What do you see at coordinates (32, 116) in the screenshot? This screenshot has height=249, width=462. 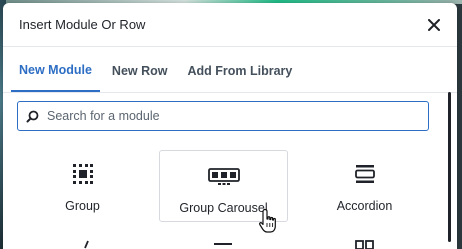 I see `search-icon` at bounding box center [32, 116].